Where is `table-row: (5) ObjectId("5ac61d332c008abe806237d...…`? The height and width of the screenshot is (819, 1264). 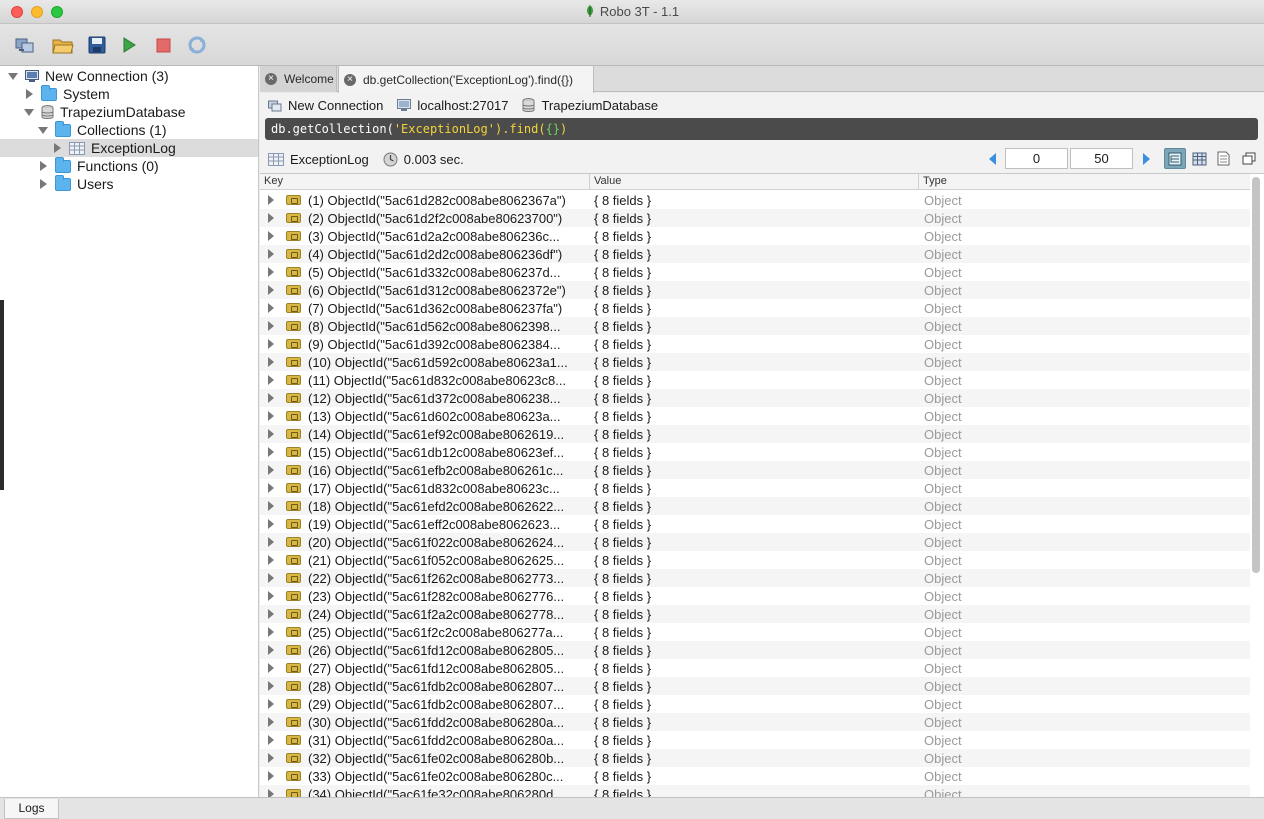 table-row: (5) ObjectId("5ac61d332c008abe806237d...… is located at coordinates (755, 272).